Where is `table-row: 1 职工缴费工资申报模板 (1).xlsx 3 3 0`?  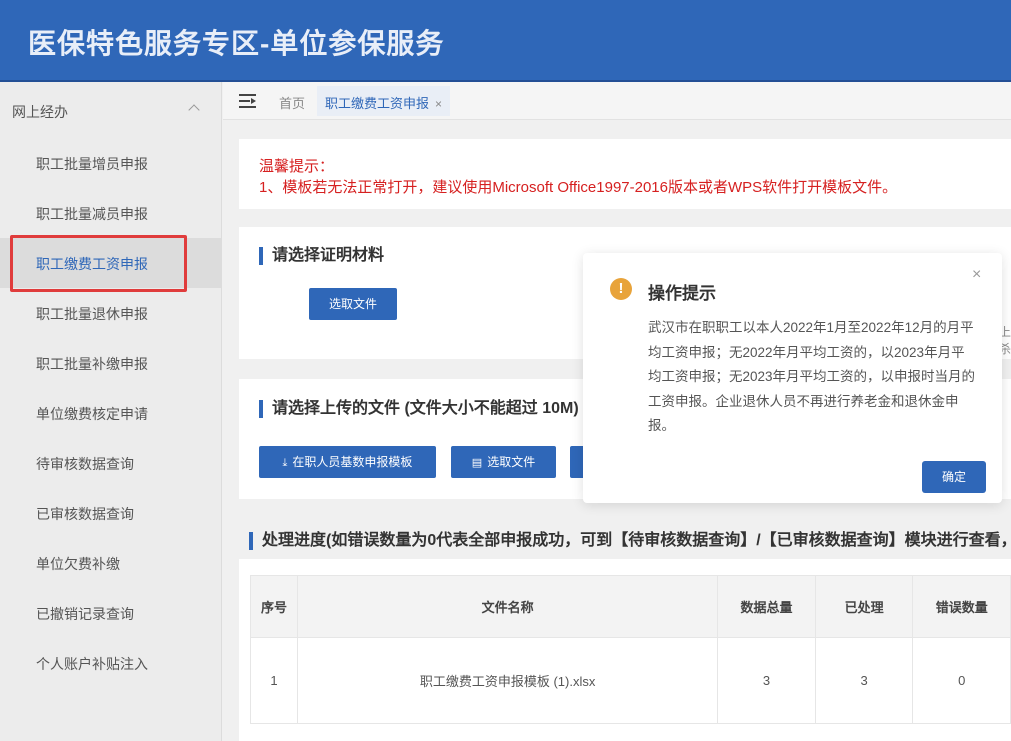
table-row: 1 职工缴费工资申报模板 (1).xlsx 3 3 0 is located at coordinates (631, 681).